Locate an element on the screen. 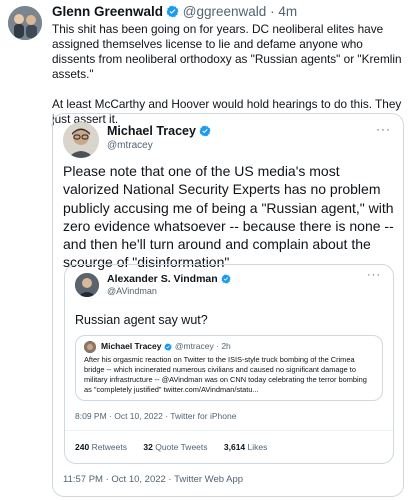 Image resolution: width=413 pixels, height=500 pixels. author-name: Alexander S. Vindman is located at coordinates (162, 279).